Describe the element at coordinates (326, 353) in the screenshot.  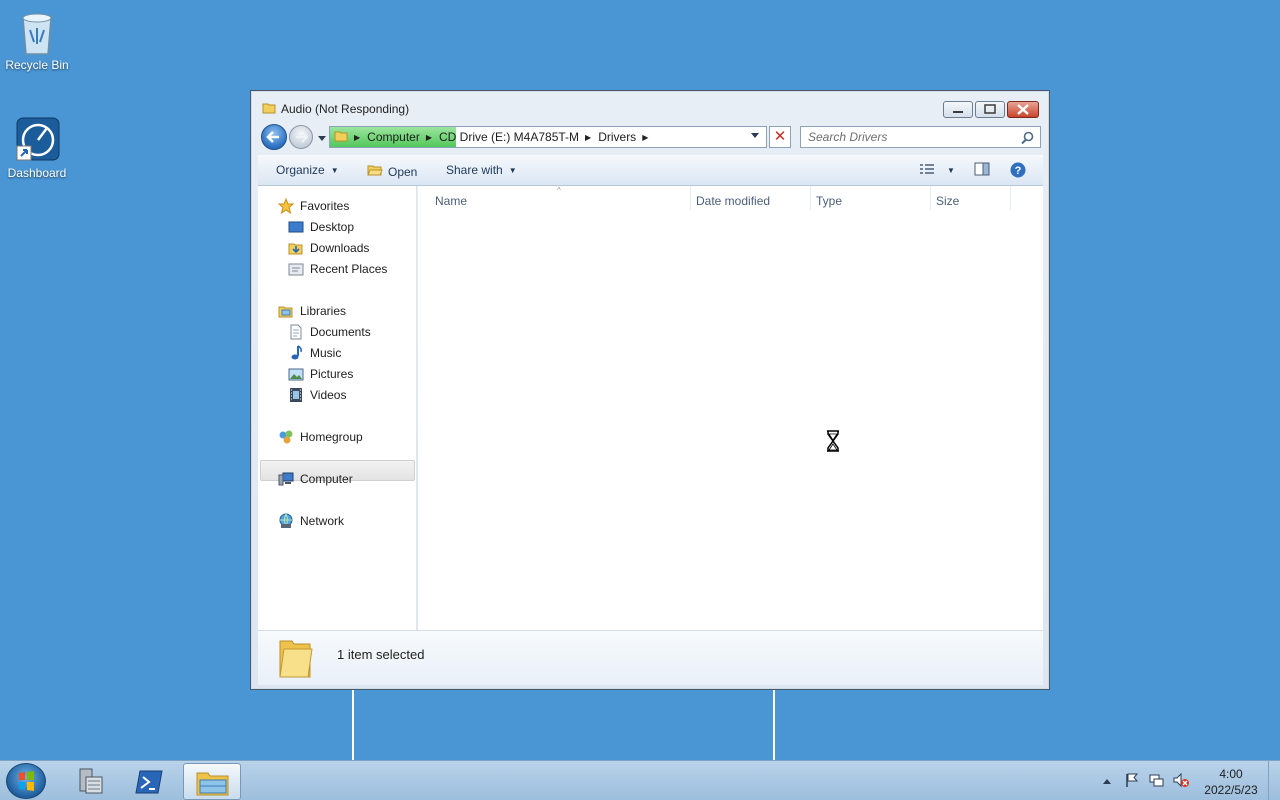
I see `nav-label: Music` at that location.